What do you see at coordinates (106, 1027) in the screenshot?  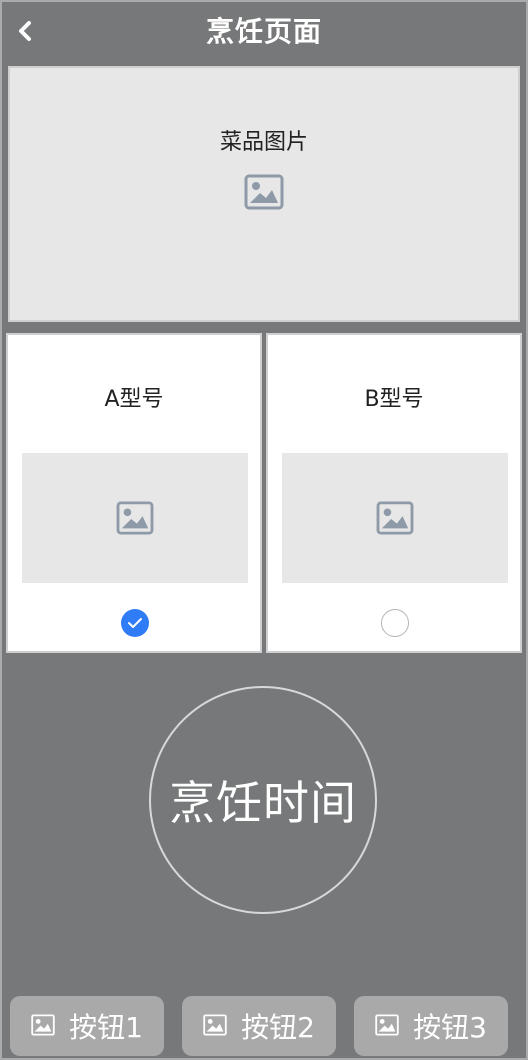 I see `button-label: 按钮1` at bounding box center [106, 1027].